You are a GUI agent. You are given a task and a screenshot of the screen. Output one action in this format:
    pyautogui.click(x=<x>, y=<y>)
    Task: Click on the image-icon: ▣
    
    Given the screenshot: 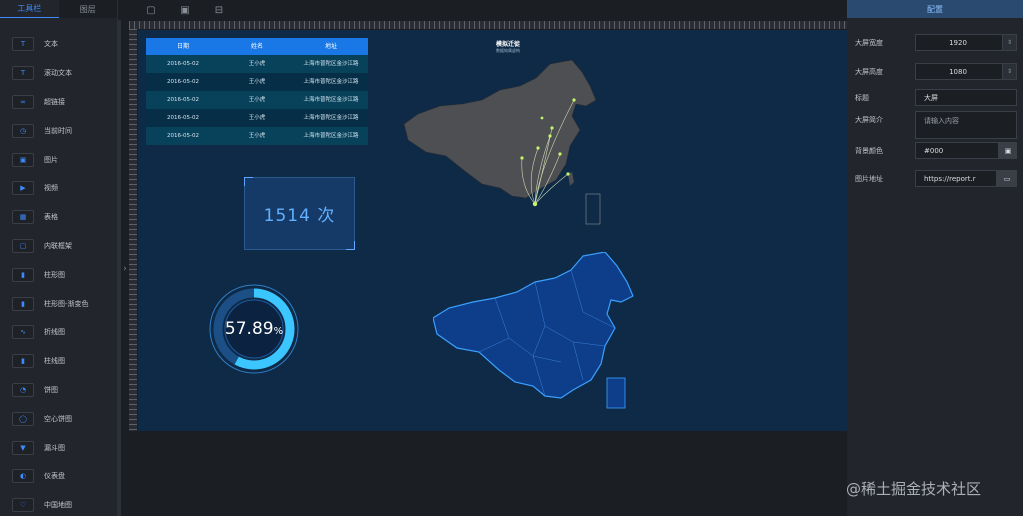 What is the action you would take?
    pyautogui.click(x=23, y=159)
    